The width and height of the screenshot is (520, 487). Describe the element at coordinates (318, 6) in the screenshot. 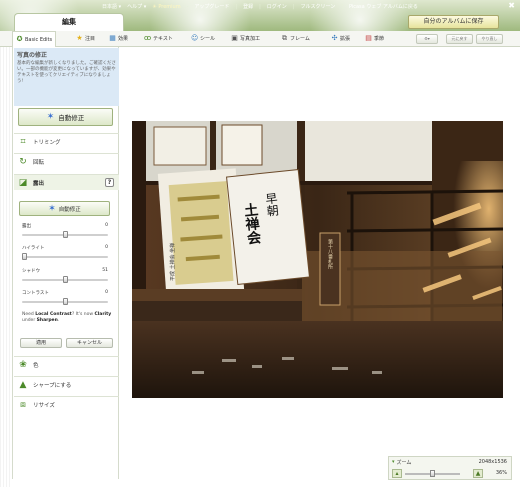

I see `fullscreen-link: フルスクリーン` at that location.